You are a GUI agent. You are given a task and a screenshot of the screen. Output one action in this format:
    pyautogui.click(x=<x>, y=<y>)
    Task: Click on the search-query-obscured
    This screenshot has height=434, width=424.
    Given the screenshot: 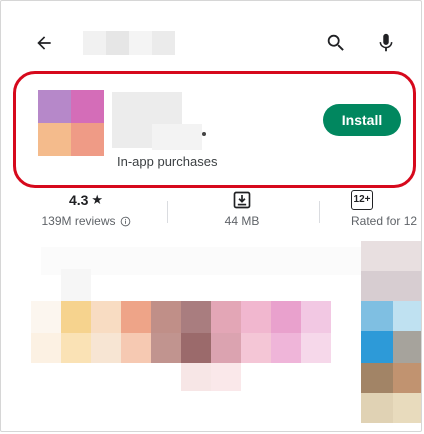 What is the action you would take?
    pyautogui.click(x=129, y=43)
    